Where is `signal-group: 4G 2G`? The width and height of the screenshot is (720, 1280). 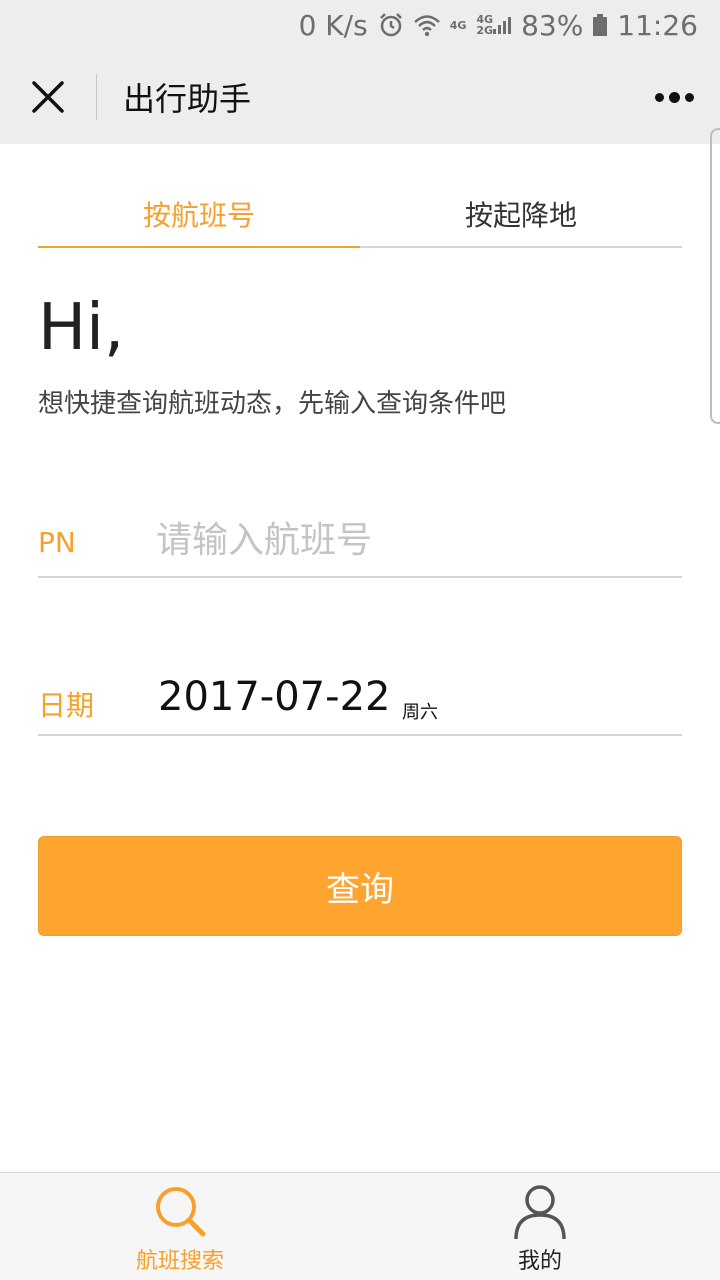 signal-group: 4G 2G is located at coordinates (484, 25).